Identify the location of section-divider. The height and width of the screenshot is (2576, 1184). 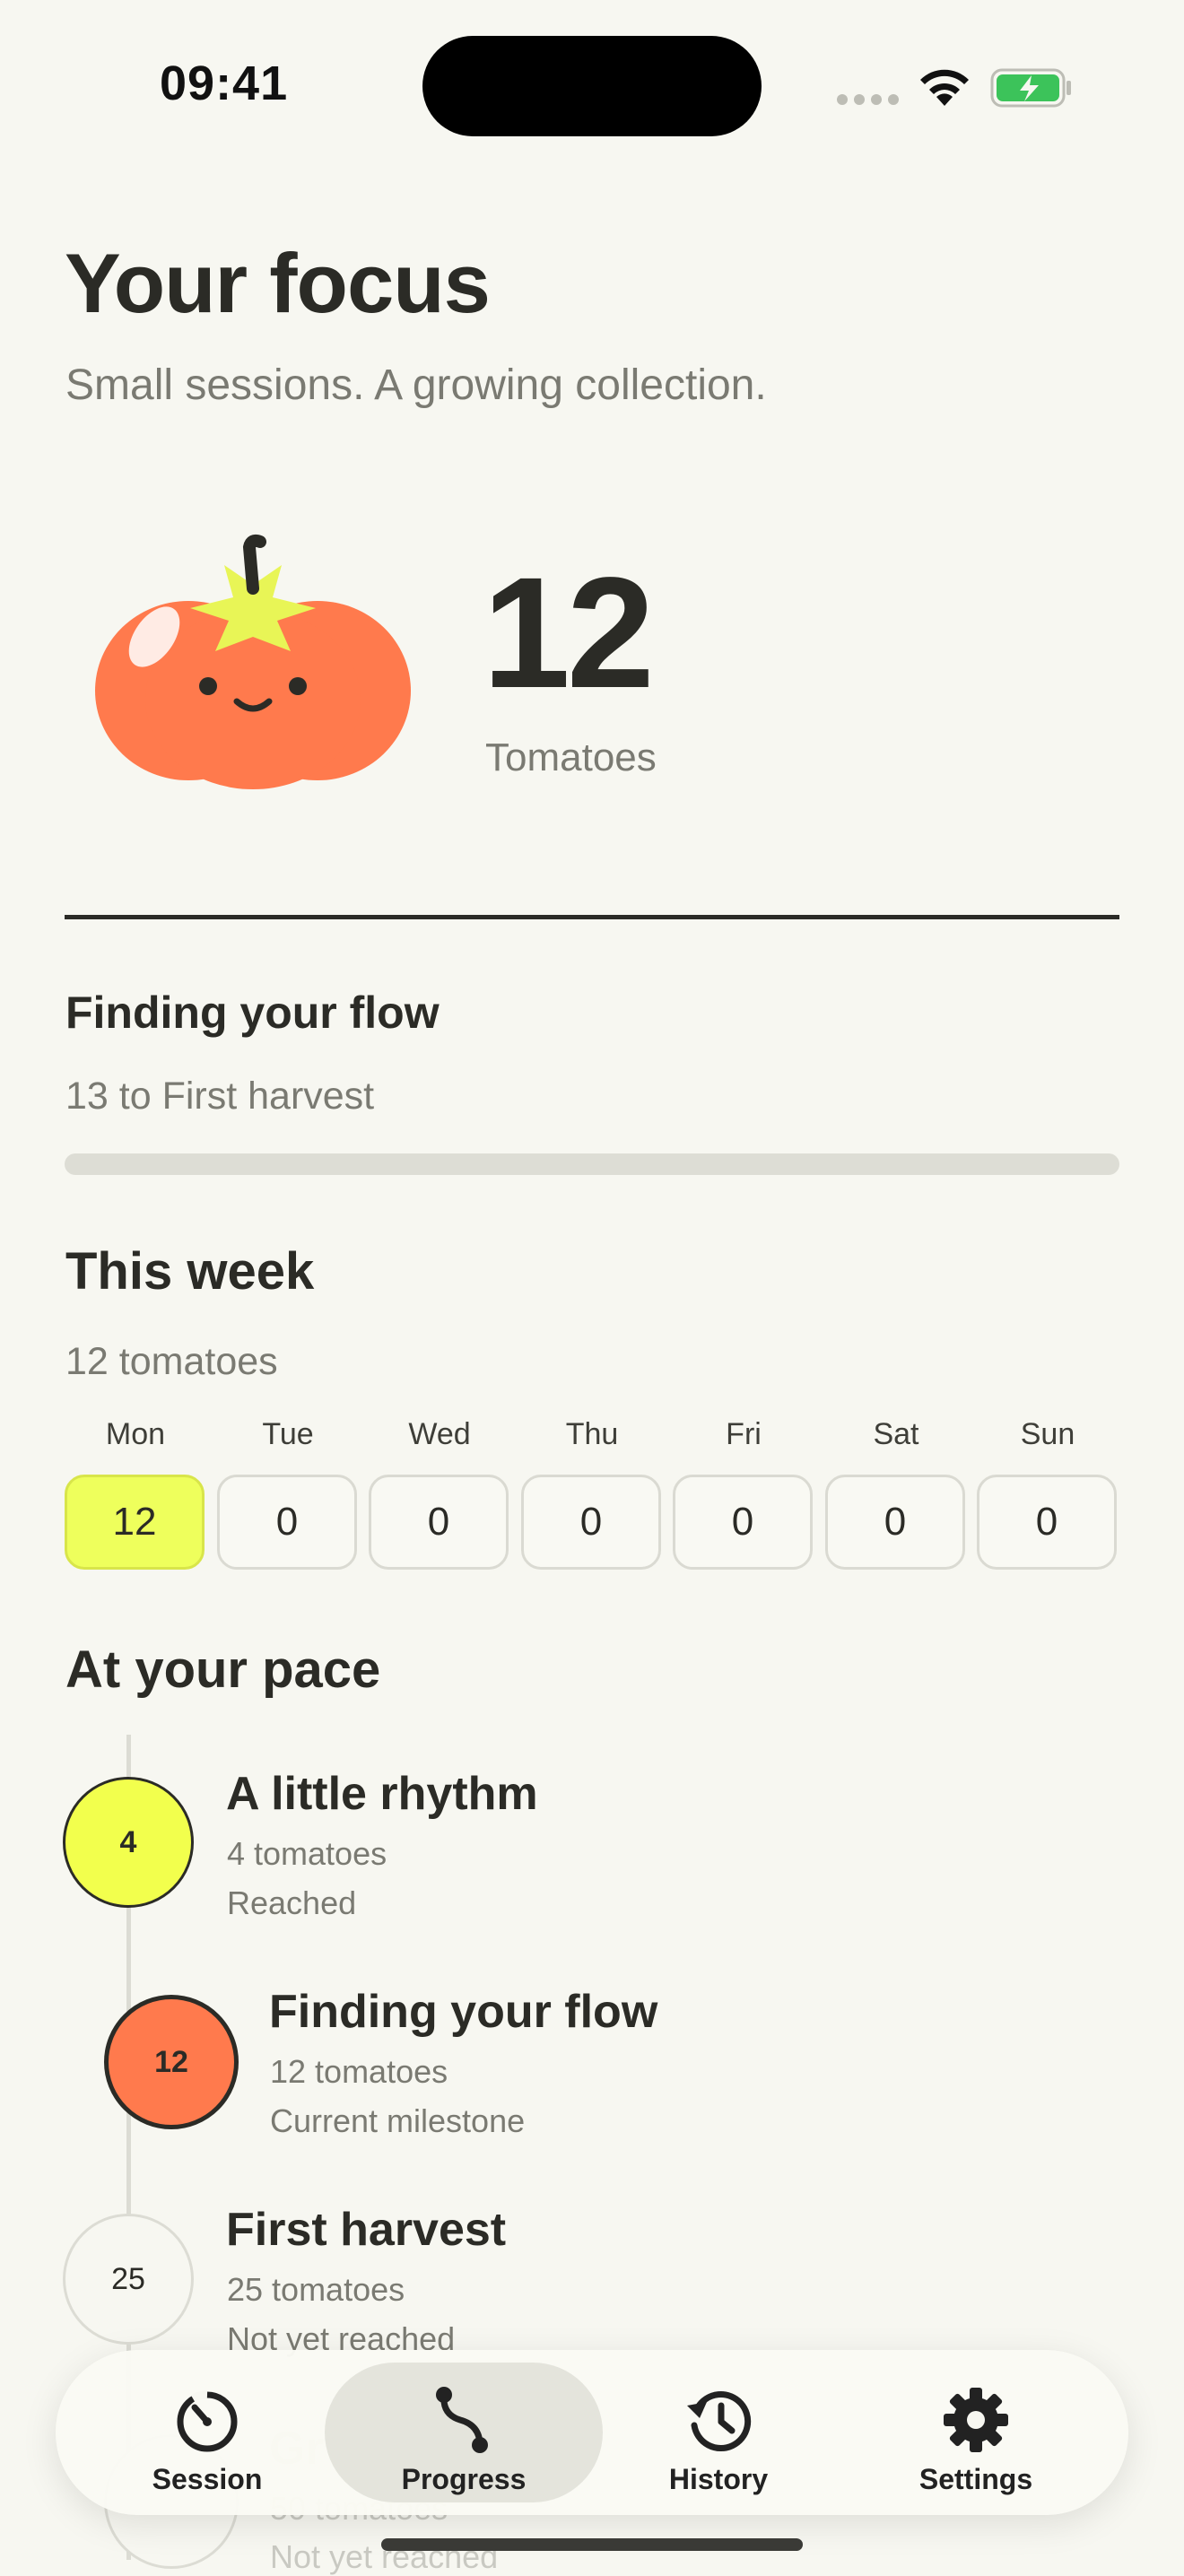
(592, 917).